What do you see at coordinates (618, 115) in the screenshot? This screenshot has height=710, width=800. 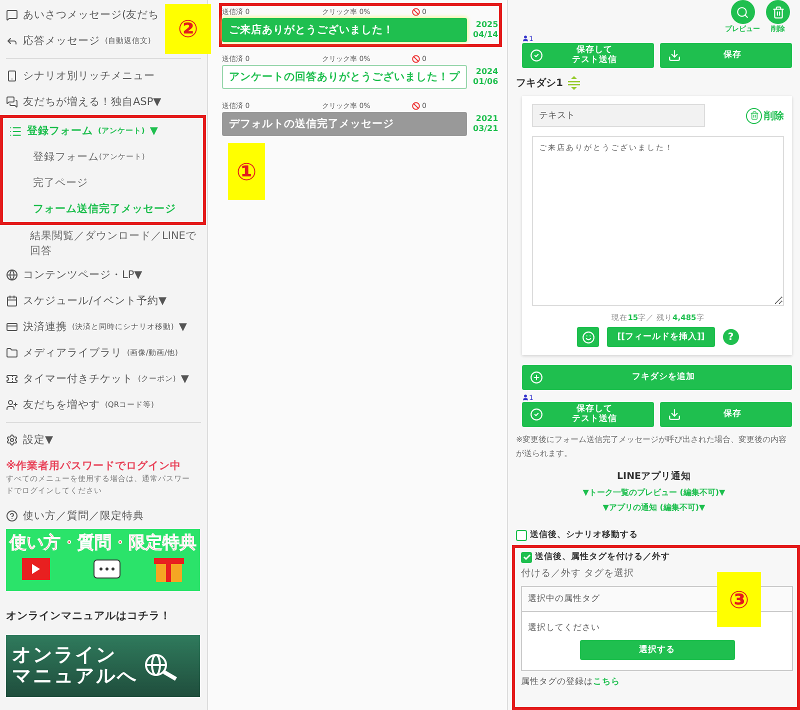 I see `type-select: テキスト` at bounding box center [618, 115].